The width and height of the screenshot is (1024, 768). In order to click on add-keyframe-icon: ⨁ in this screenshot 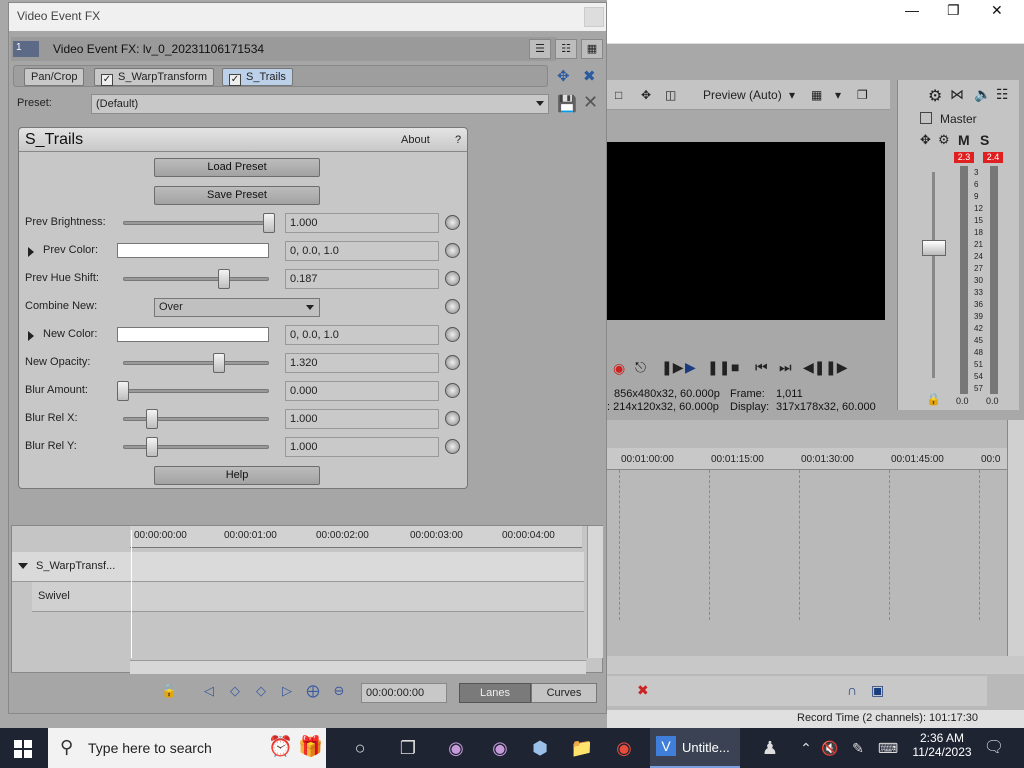, I will do `click(313, 691)`.